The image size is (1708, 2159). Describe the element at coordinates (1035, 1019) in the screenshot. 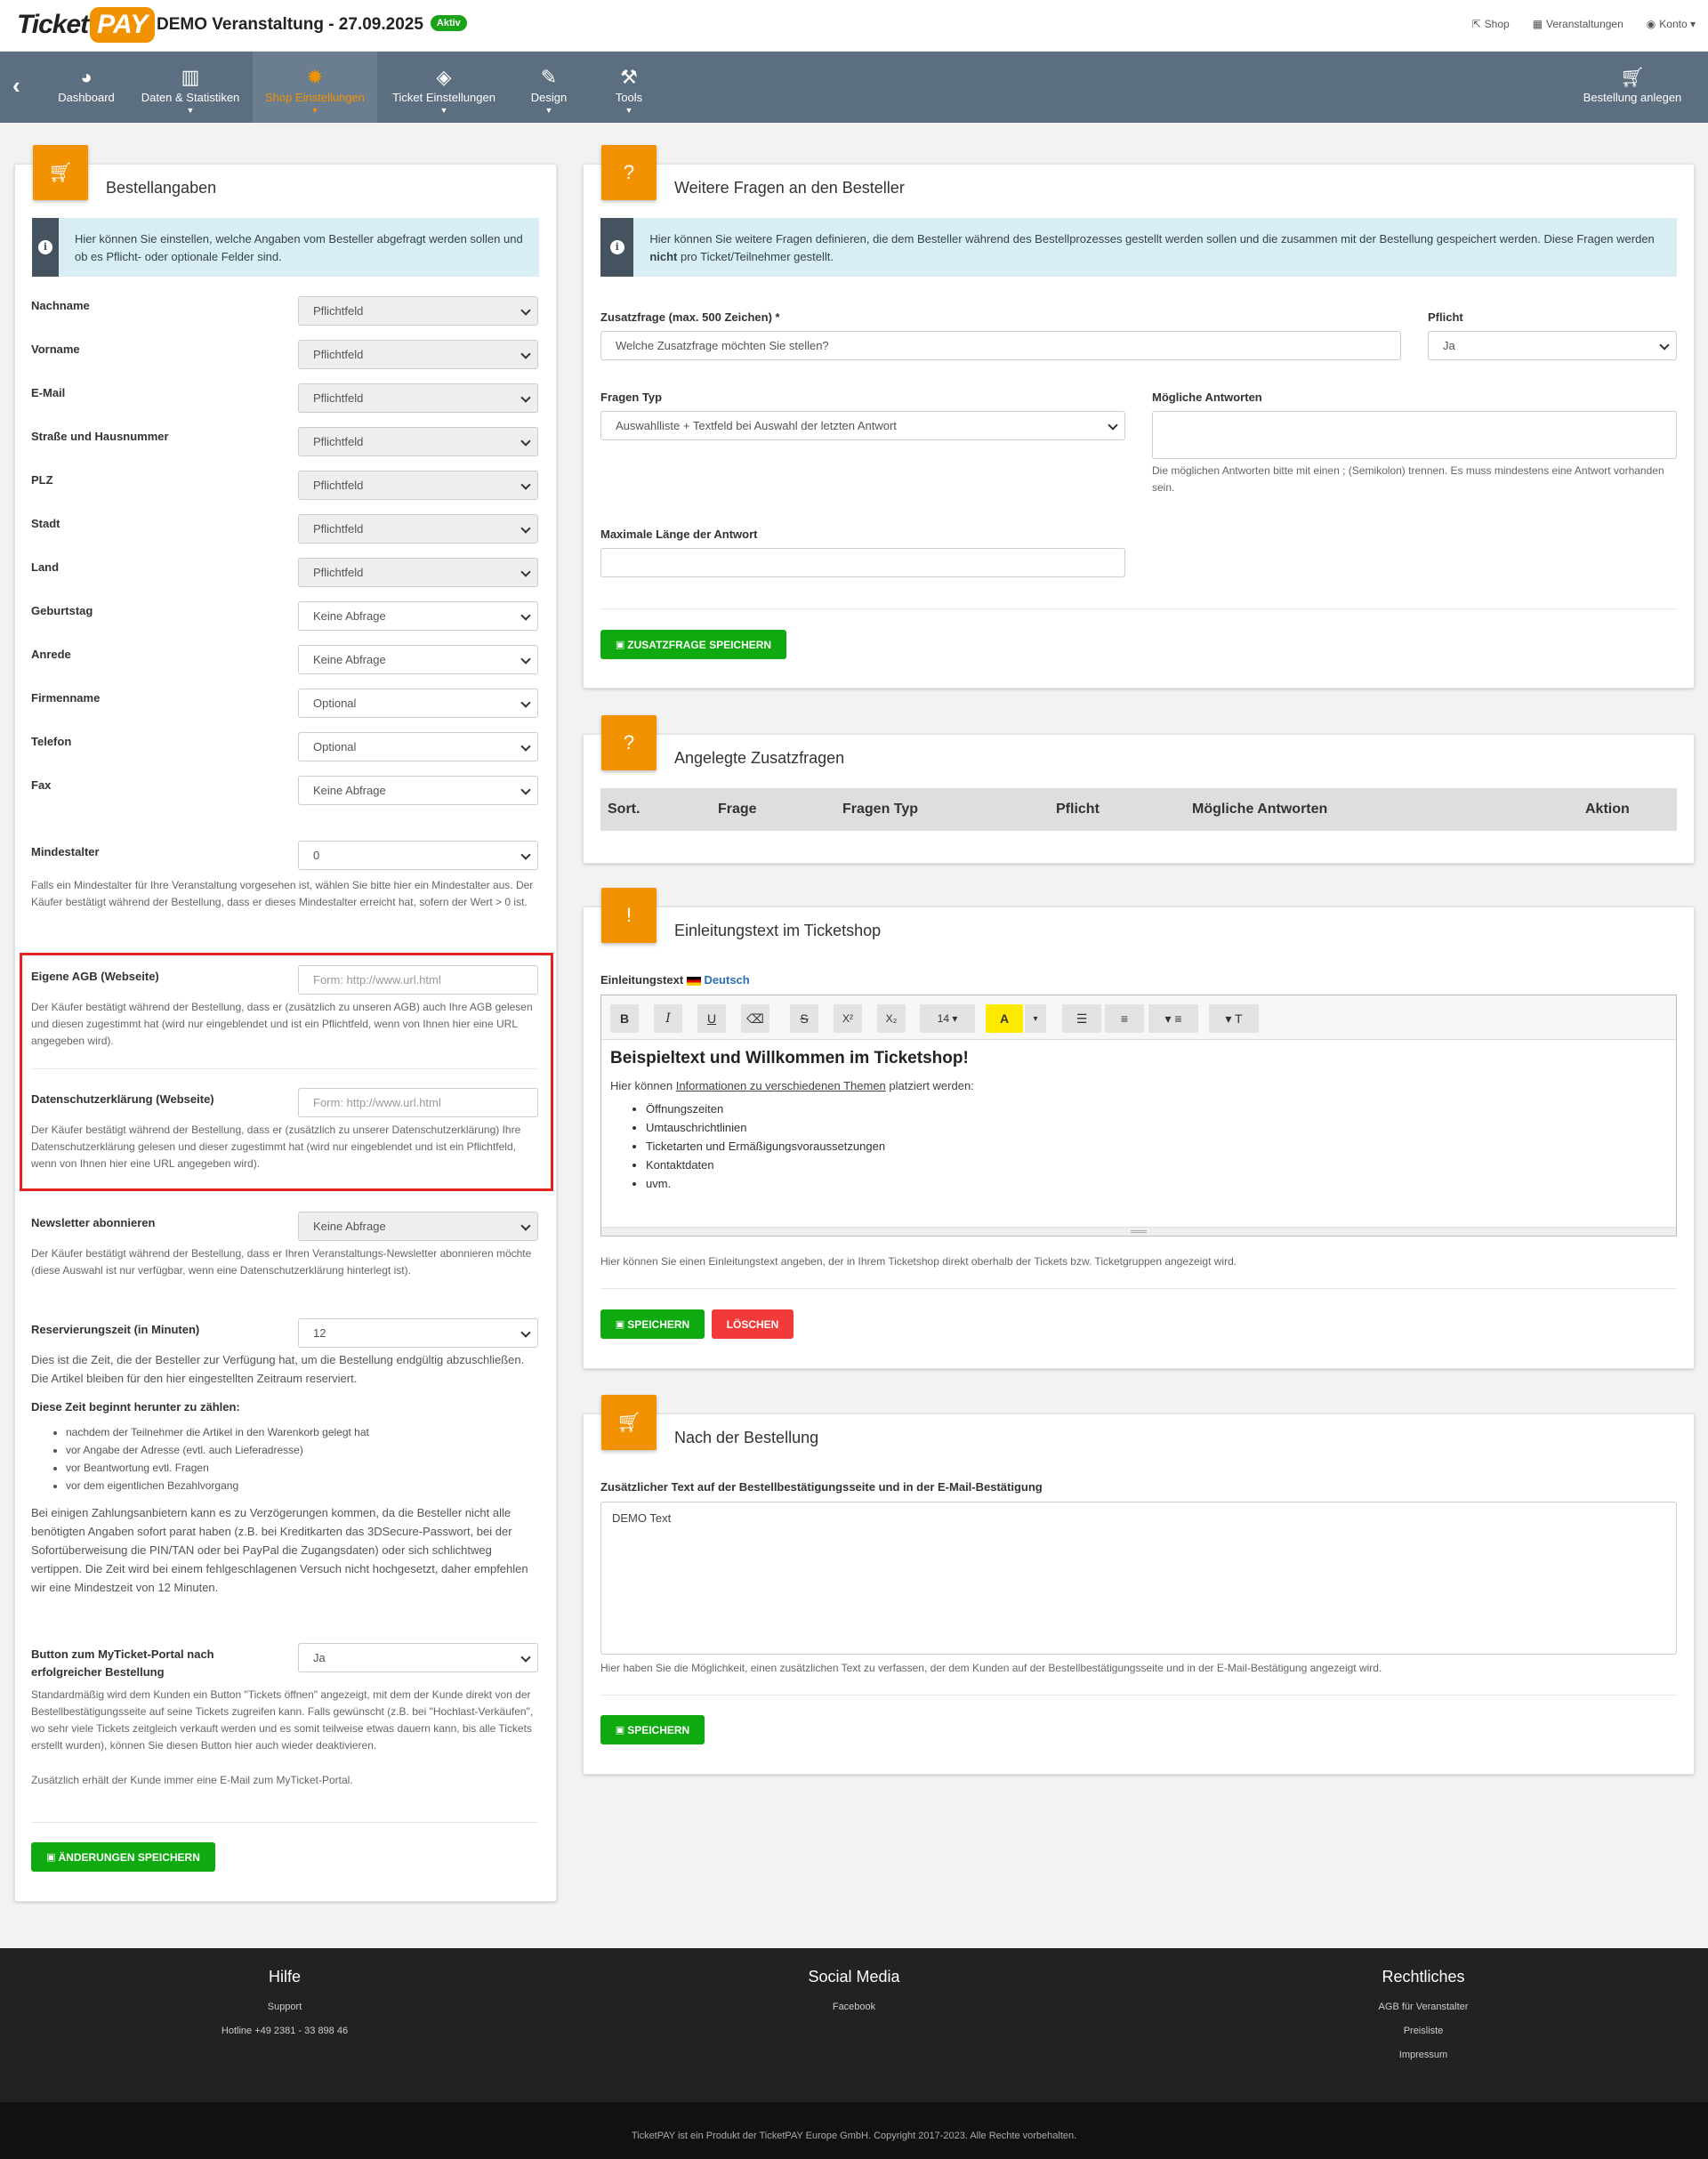

I see `color-dropdown-button: ▾` at that location.